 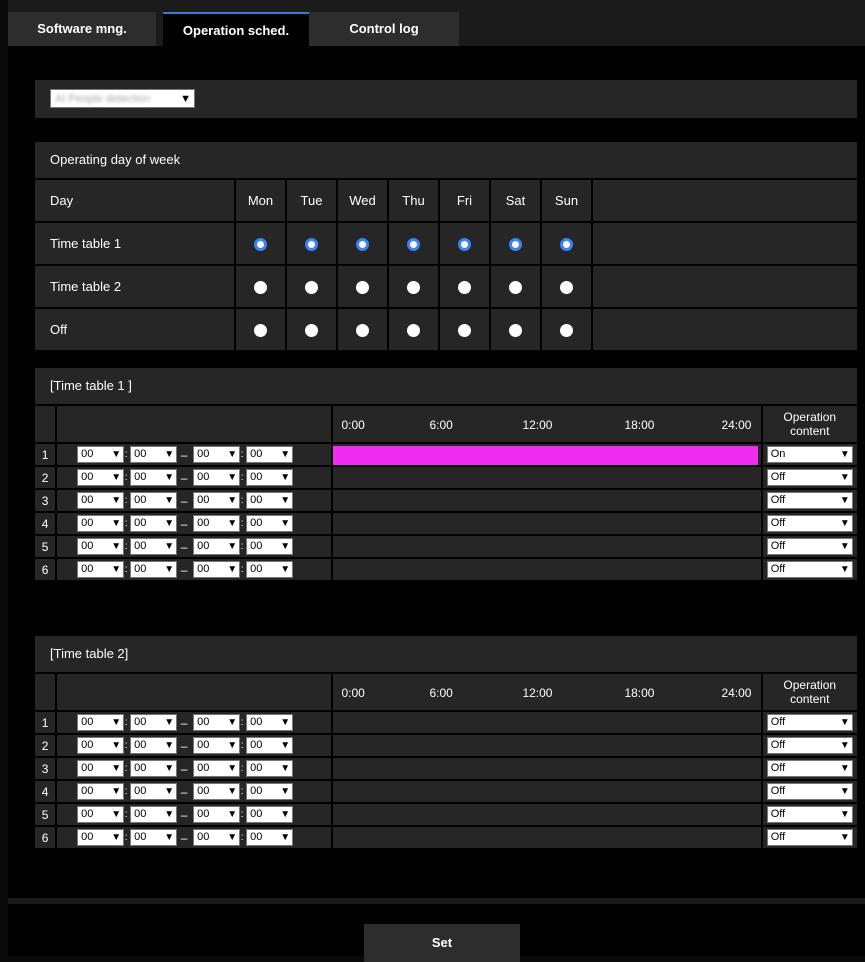 I want to click on operation-select-value: Off, so click(x=778, y=745).